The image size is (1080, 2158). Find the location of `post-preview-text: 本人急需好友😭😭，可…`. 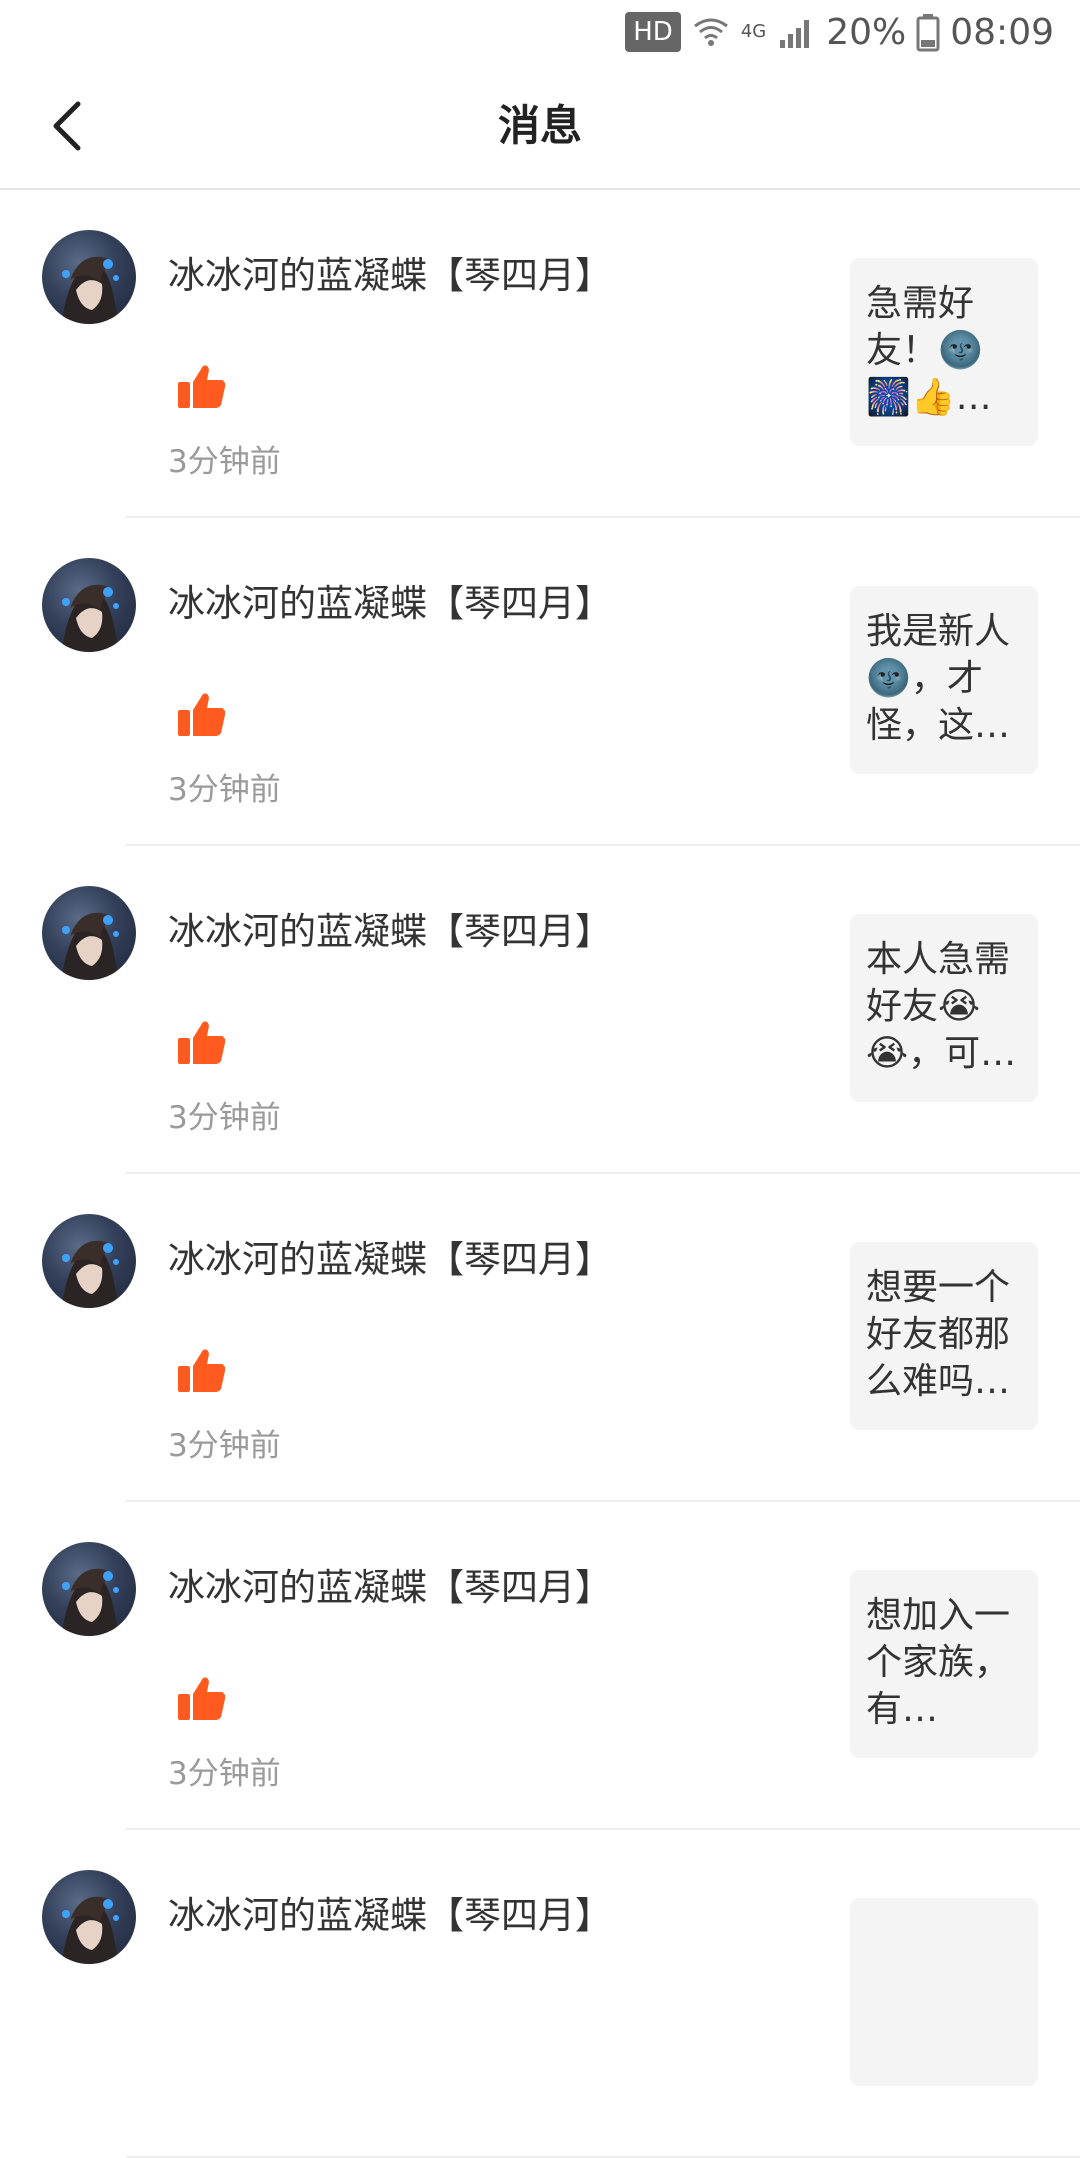

post-preview-text: 本人急需好友😭😭，可… is located at coordinates (941, 1006).